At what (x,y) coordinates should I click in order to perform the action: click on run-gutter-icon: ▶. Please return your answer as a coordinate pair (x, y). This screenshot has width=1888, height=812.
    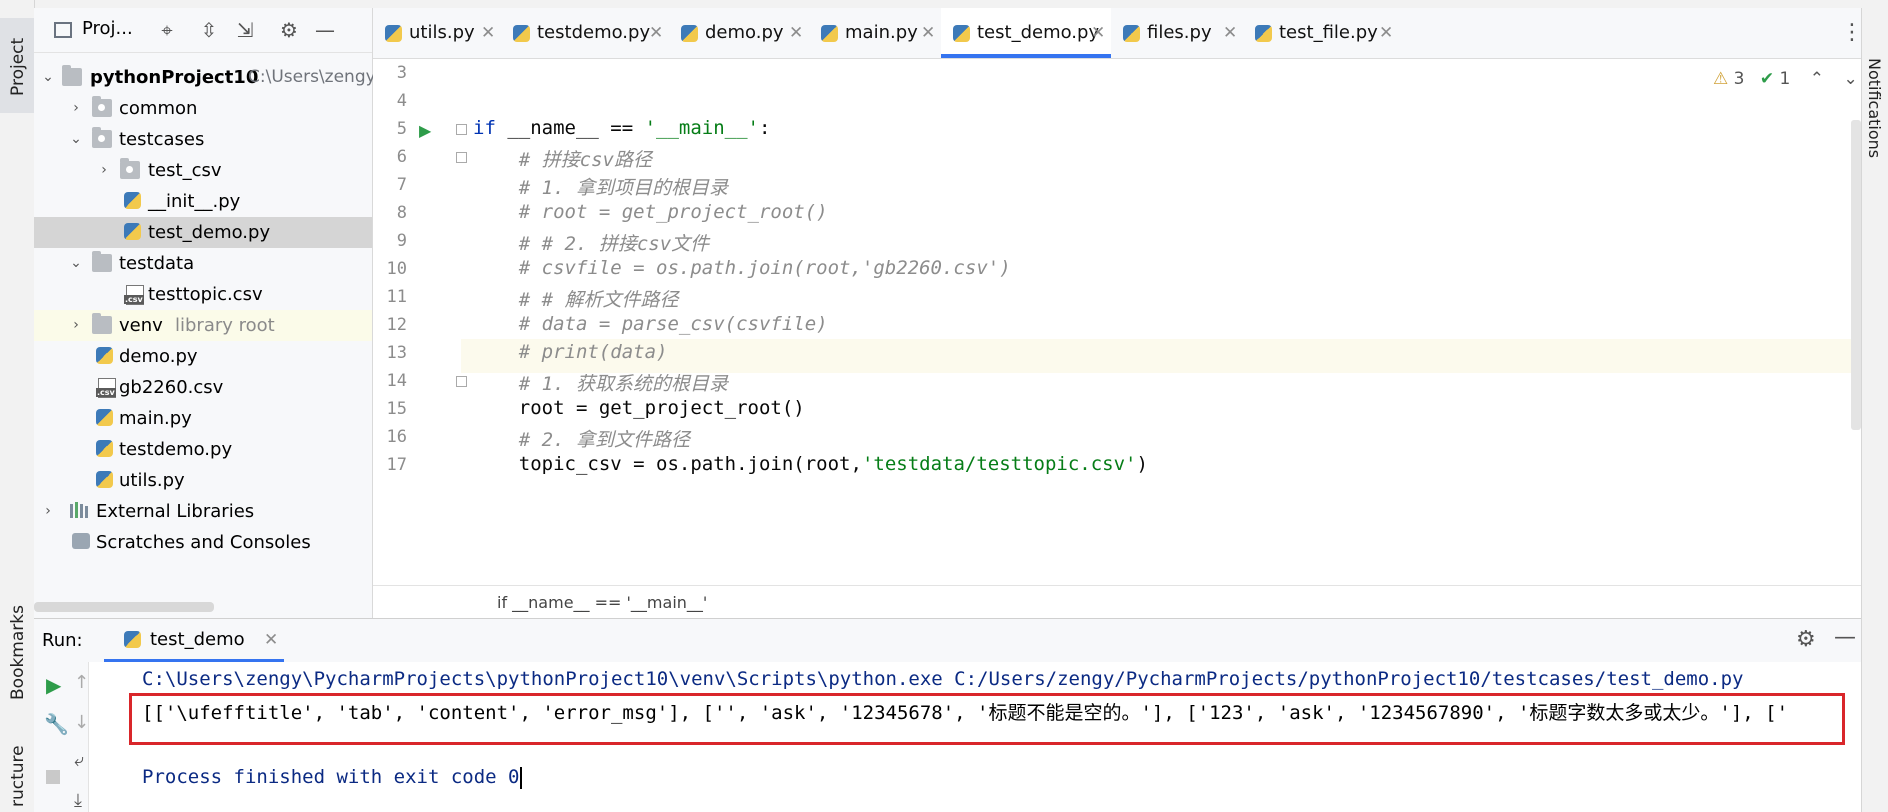
    Looking at the image, I should click on (425, 130).